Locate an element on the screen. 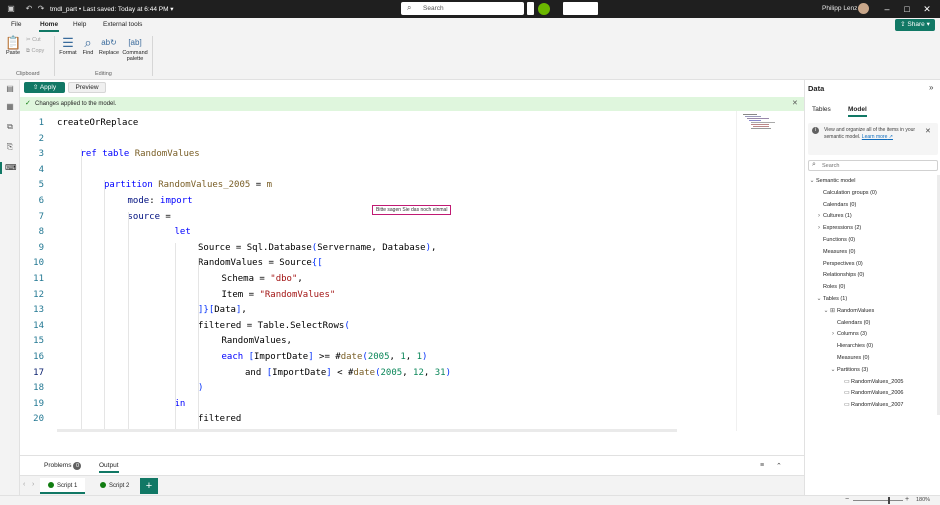 Image resolution: width=940 pixels, height=505 pixels. tree-item: ▭RandomValues_2005 is located at coordinates (870, 382).